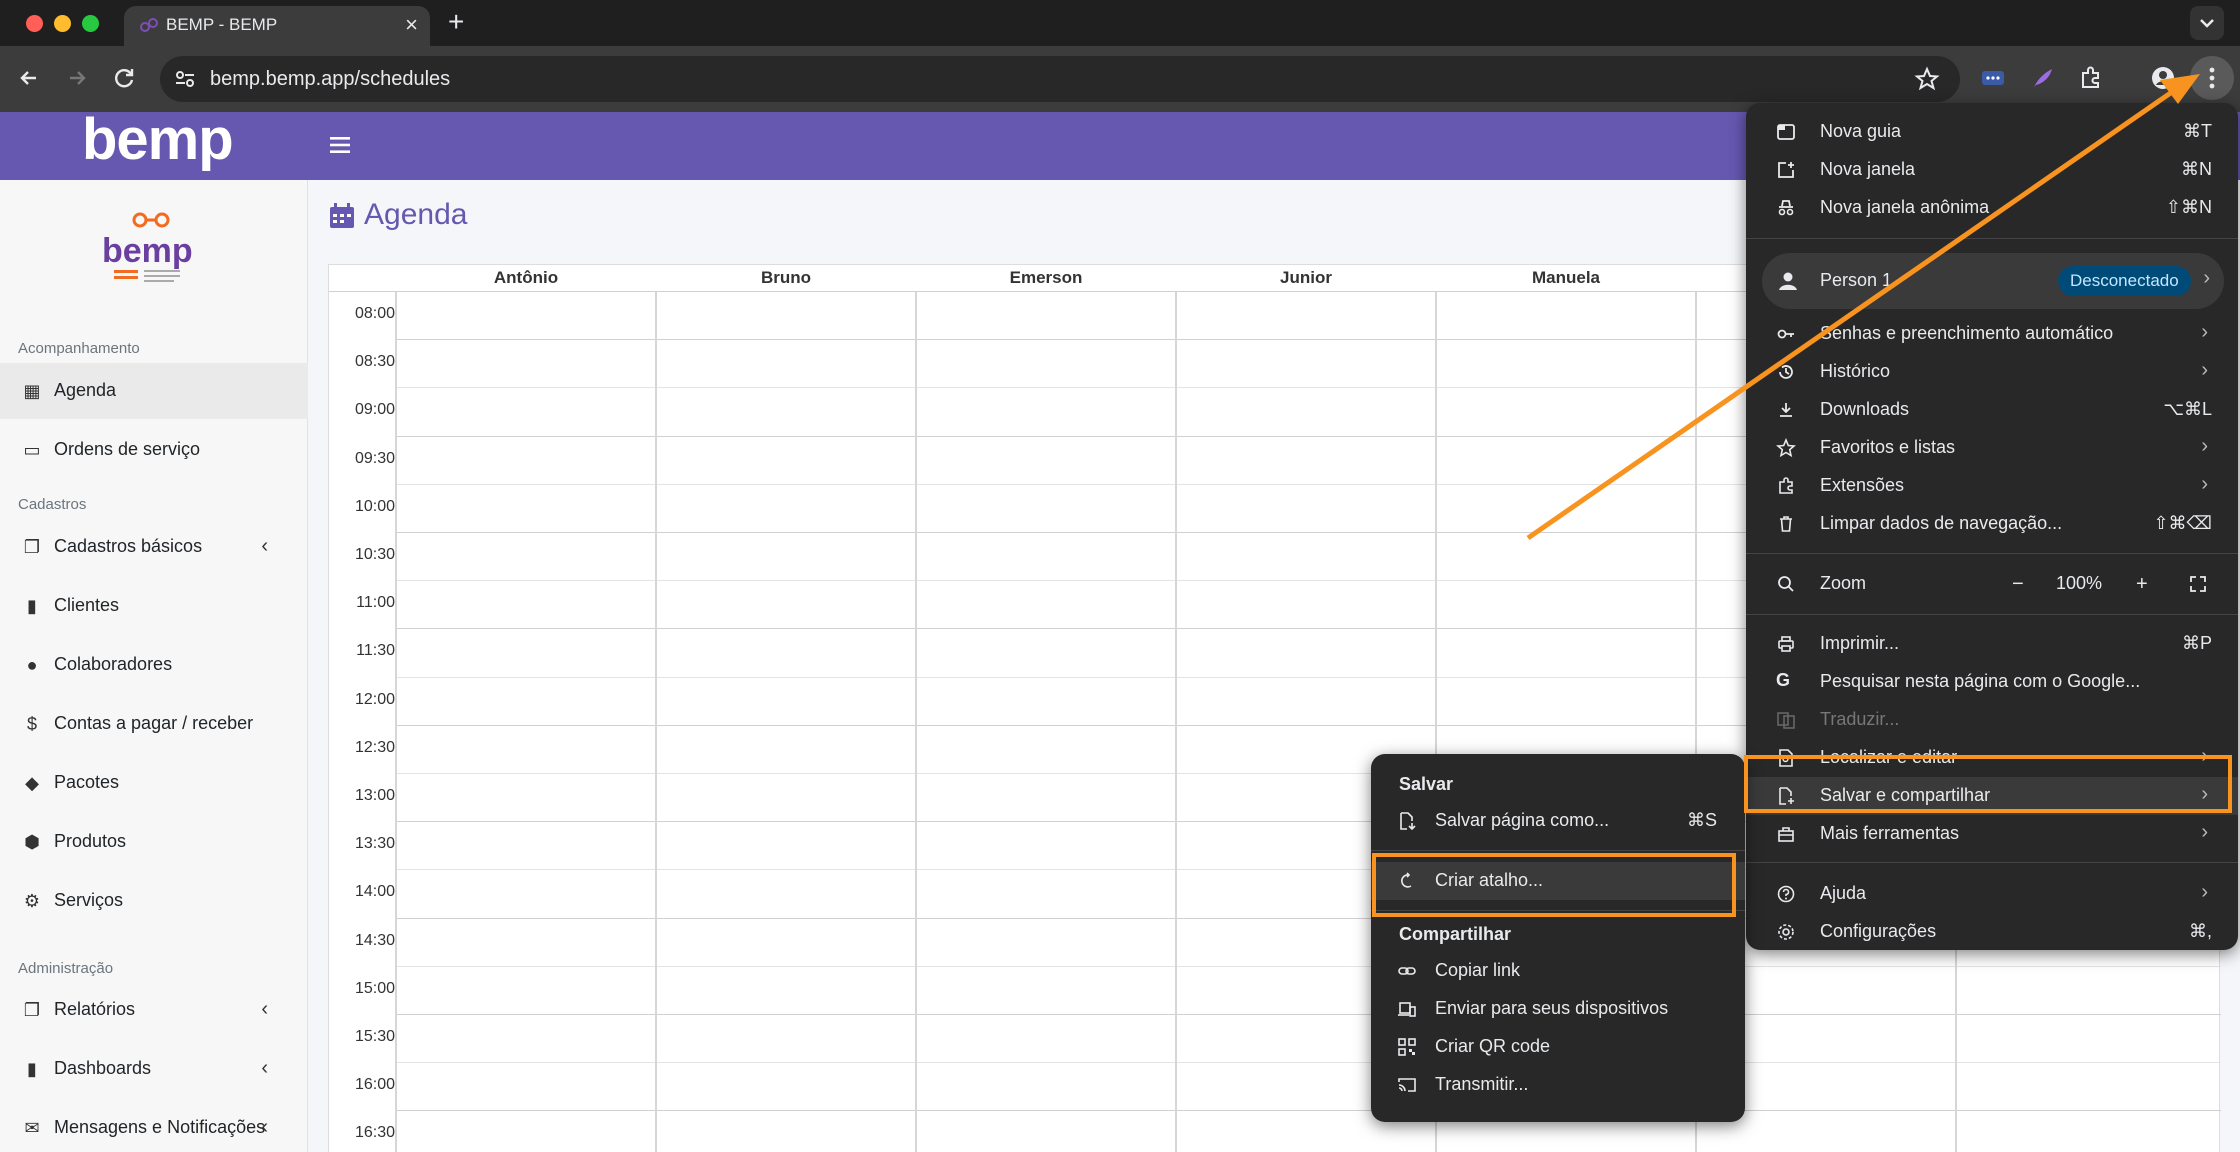 This screenshot has height=1152, width=2240. I want to click on time-slot-label: 16:30, so click(374, 1133).